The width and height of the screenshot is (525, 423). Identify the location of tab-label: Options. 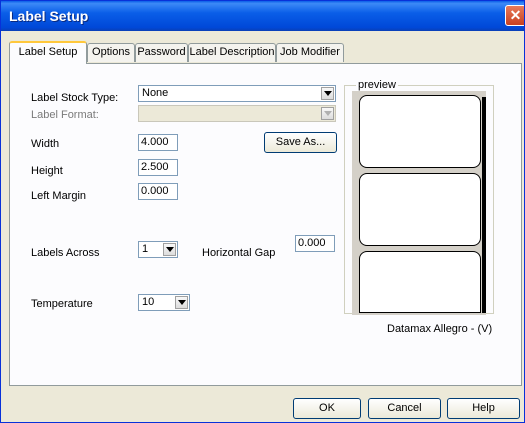
(111, 52).